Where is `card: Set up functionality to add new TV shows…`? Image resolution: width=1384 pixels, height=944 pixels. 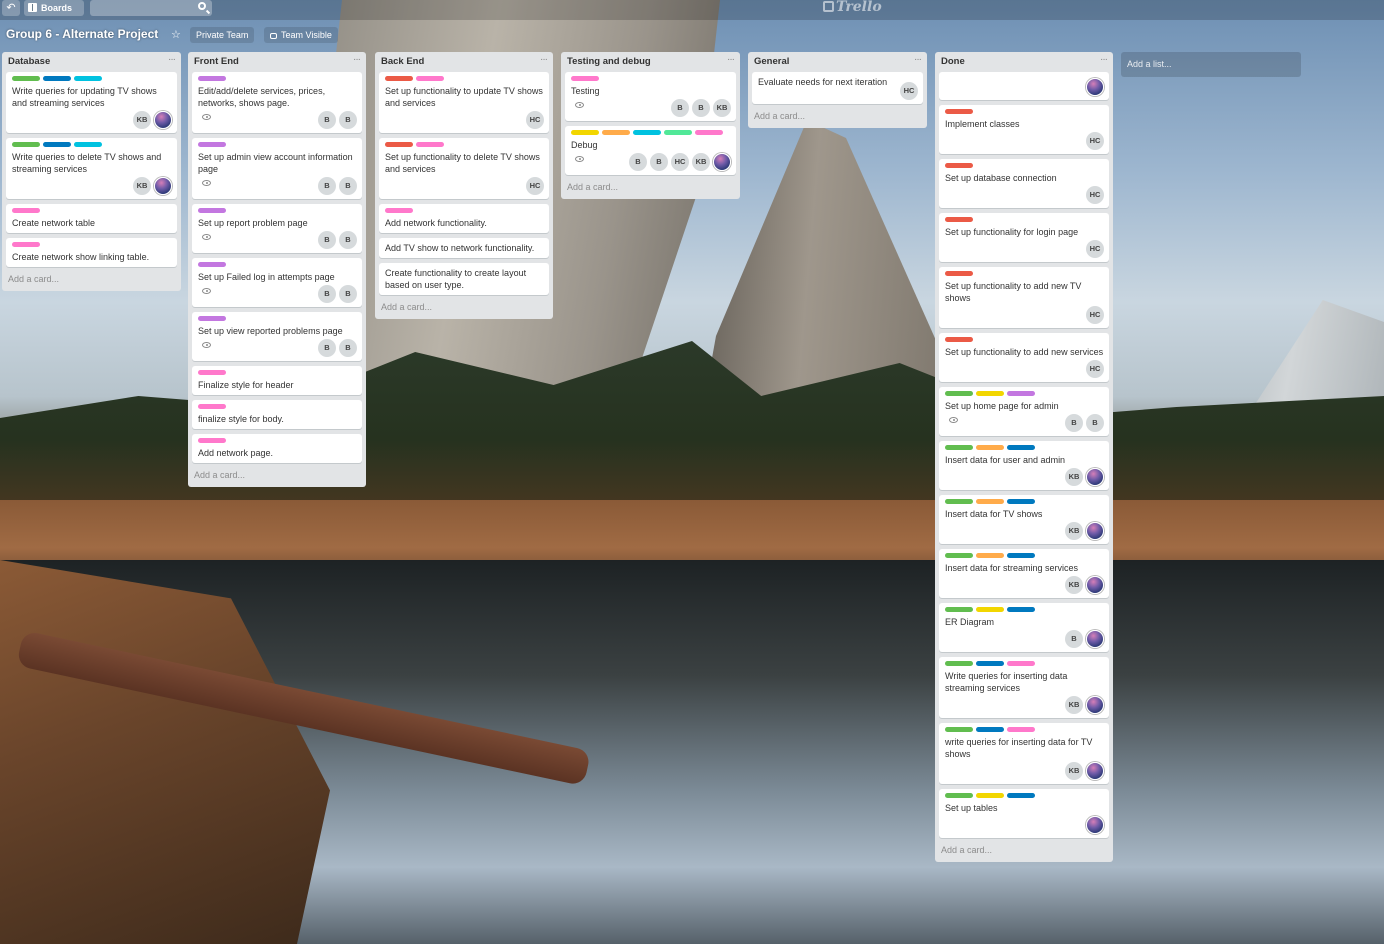
card: Set up functionality to add new TV shows… is located at coordinates (1024, 297).